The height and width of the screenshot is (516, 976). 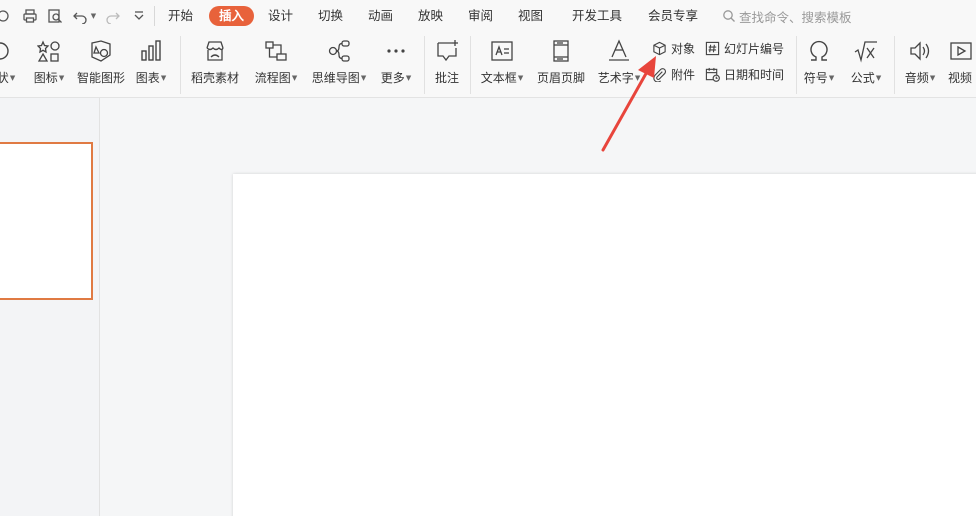 What do you see at coordinates (339, 66) in the screenshot?
I see `mindmap-button: 思维导图 ▼` at bounding box center [339, 66].